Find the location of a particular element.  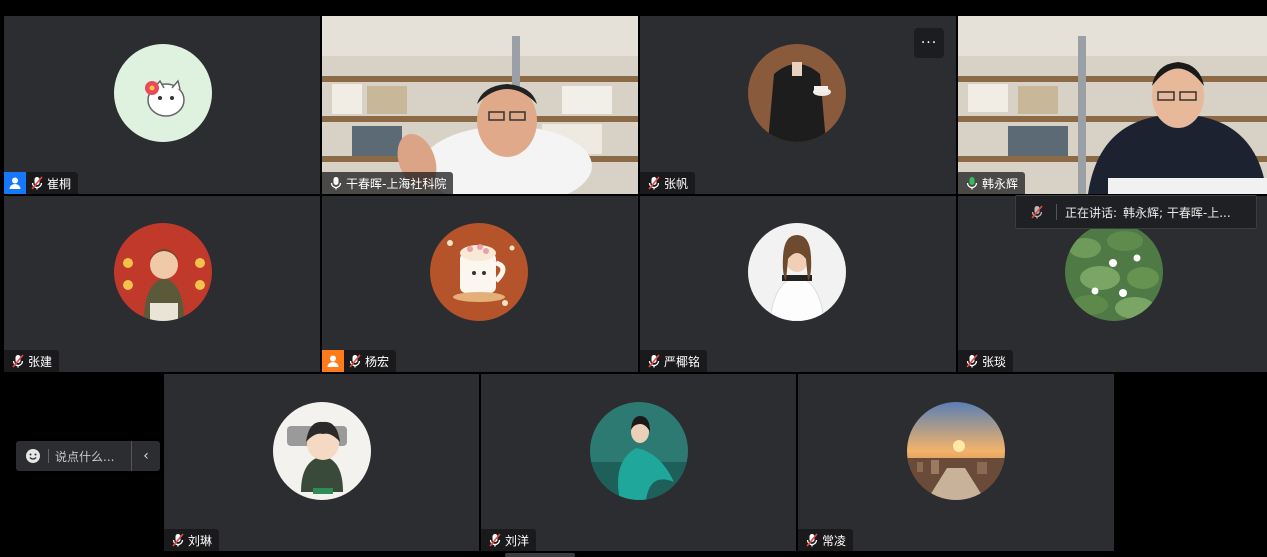

participant-name: 杨宏 is located at coordinates (377, 361).